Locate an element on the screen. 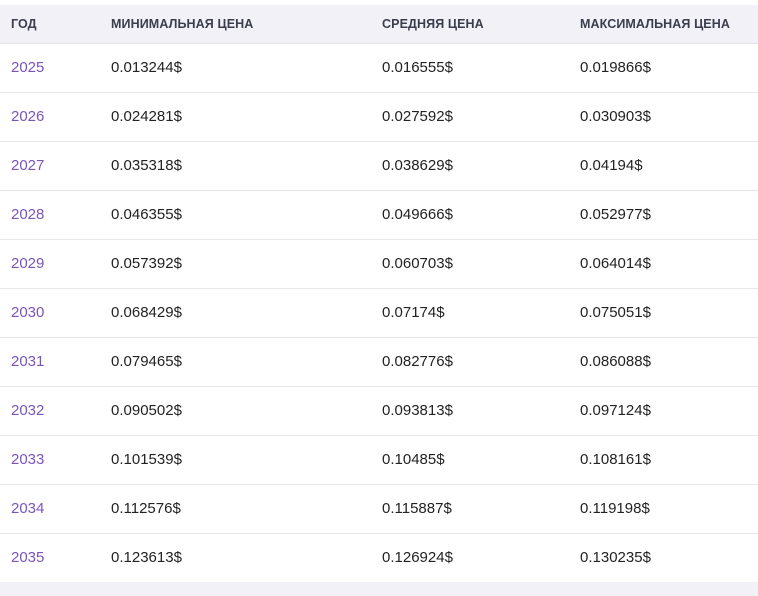  avg-price-cell: 0.115887$ is located at coordinates (417, 508).